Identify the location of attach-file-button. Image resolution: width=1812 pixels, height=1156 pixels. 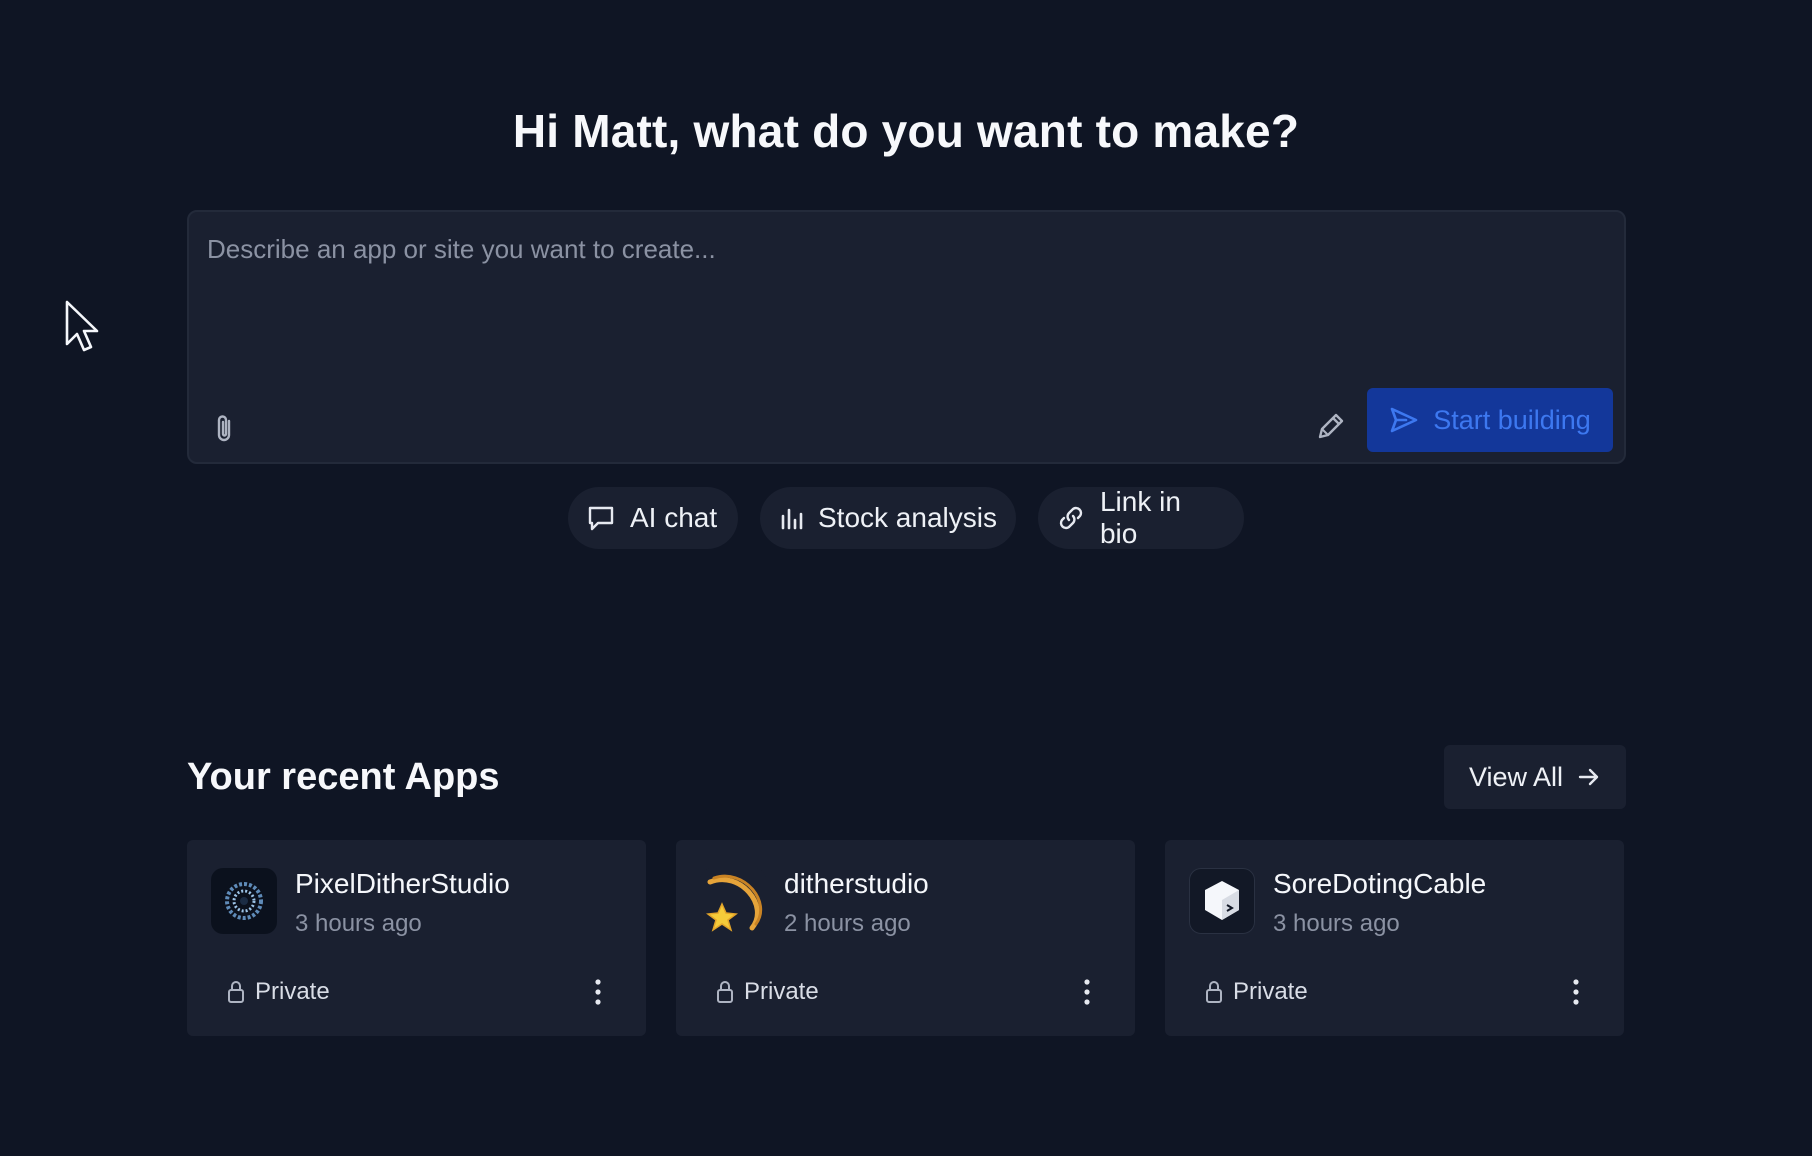
(225, 429).